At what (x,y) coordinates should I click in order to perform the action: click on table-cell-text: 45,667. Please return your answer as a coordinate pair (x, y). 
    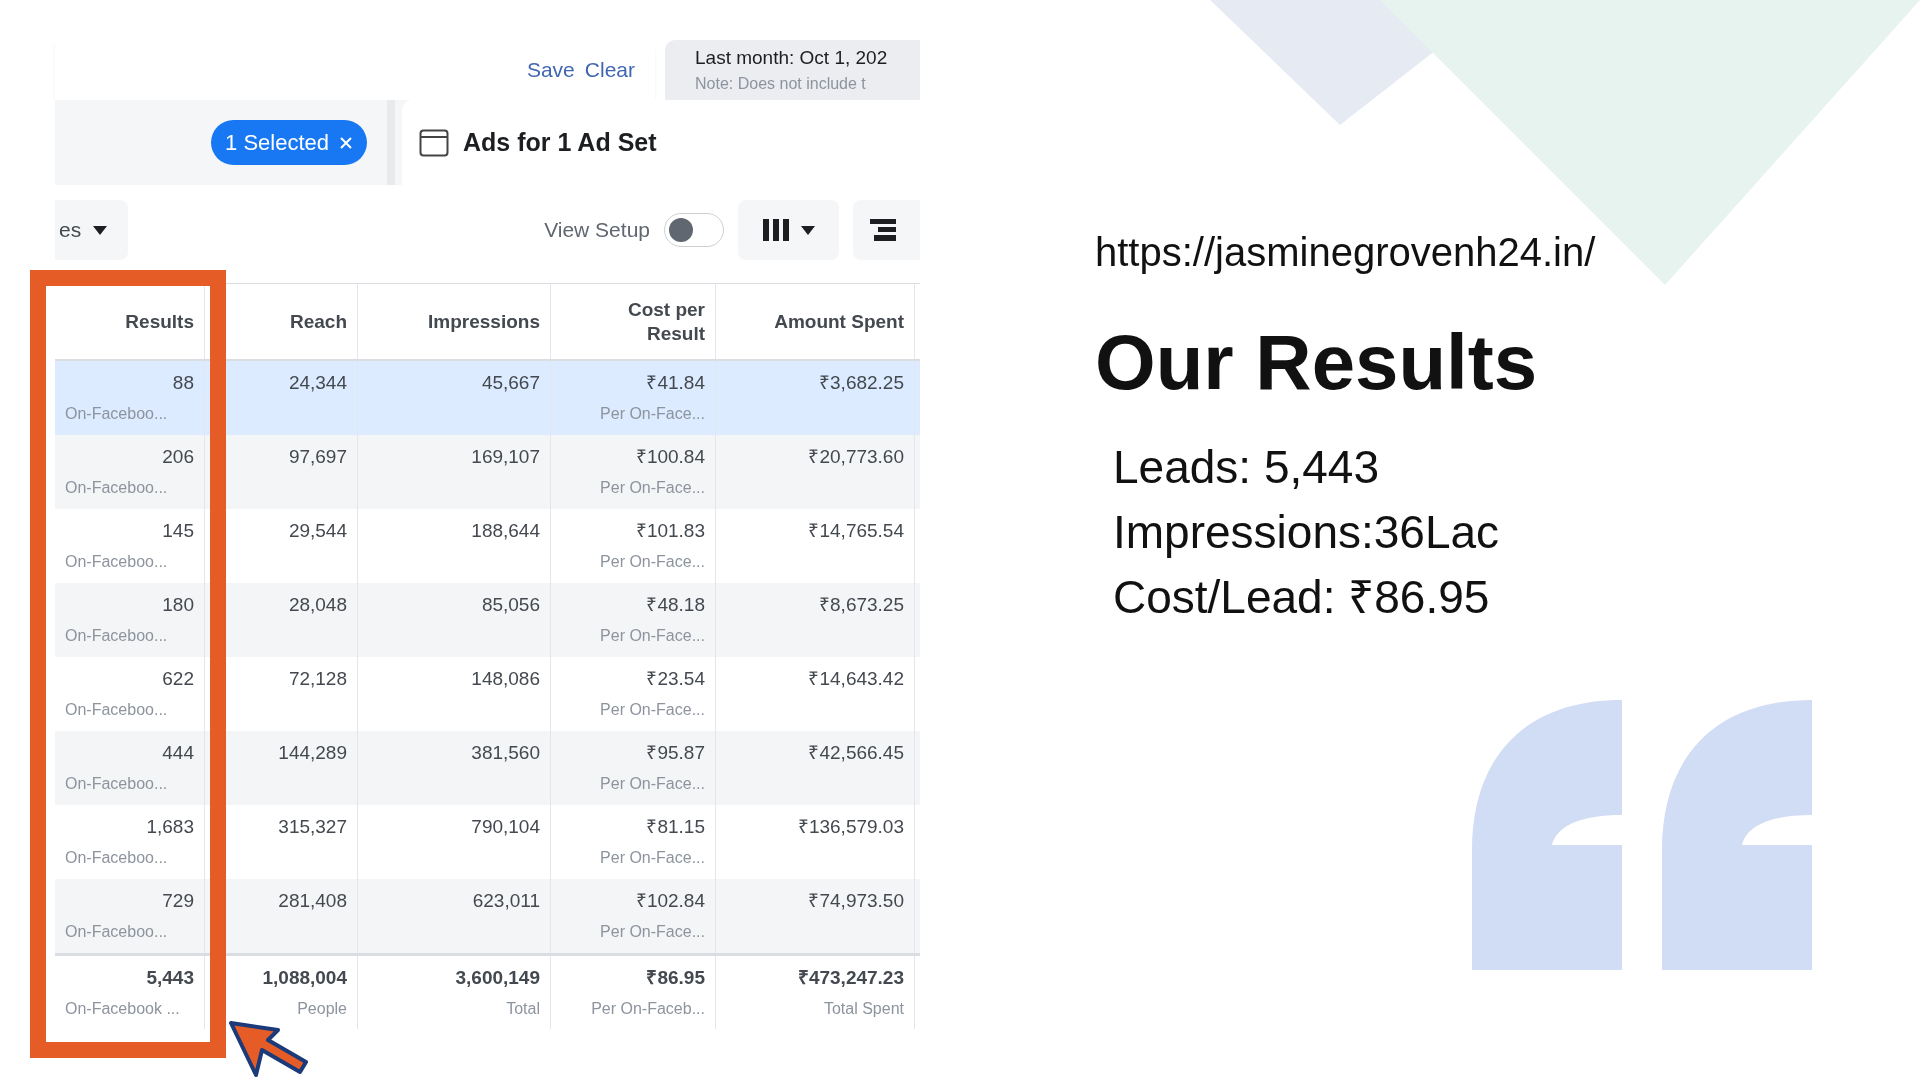
    Looking at the image, I should click on (510, 383).